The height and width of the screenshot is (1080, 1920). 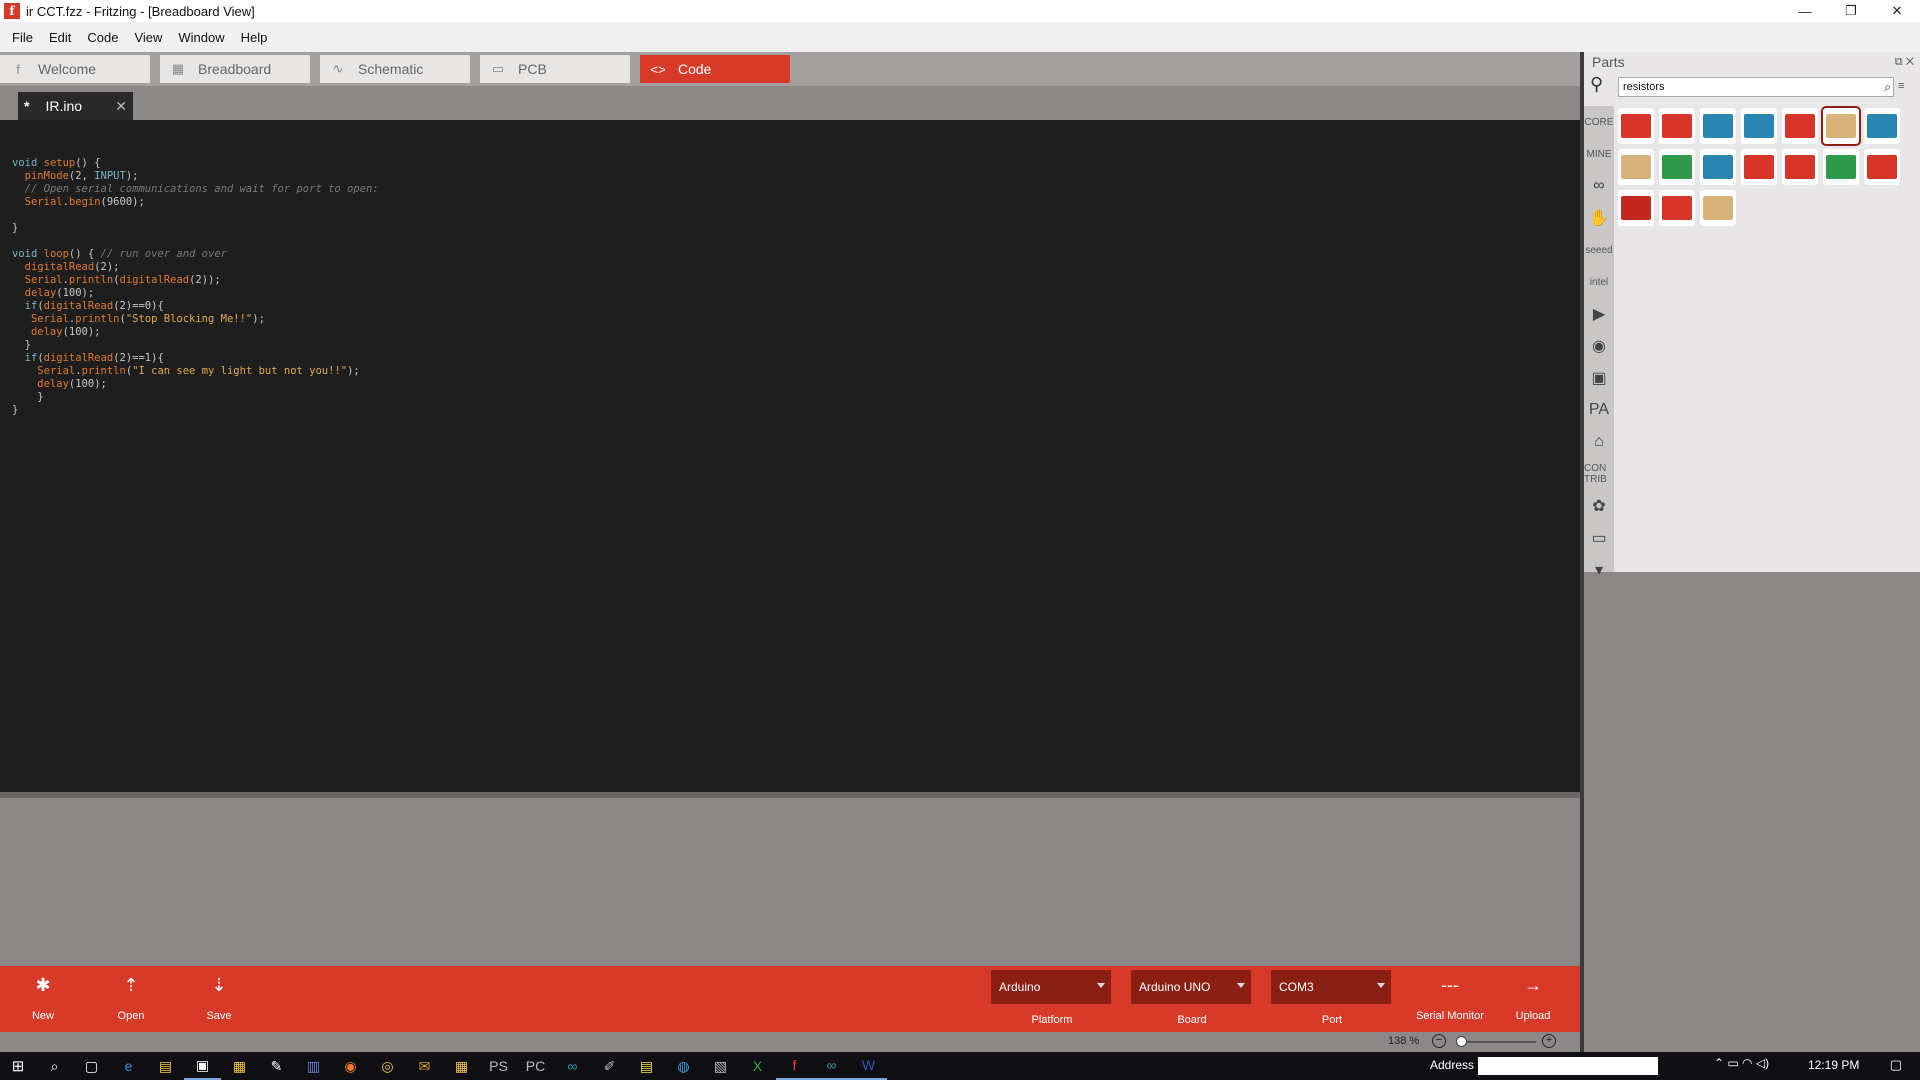 What do you see at coordinates (219, 999) in the screenshot?
I see `save-button: ⇣ Save` at bounding box center [219, 999].